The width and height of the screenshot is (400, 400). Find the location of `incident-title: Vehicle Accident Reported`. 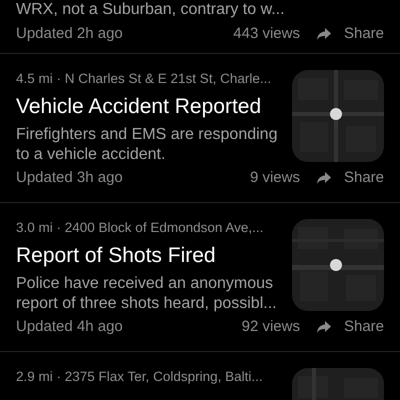

incident-title: Vehicle Accident Reported is located at coordinates (148, 107).